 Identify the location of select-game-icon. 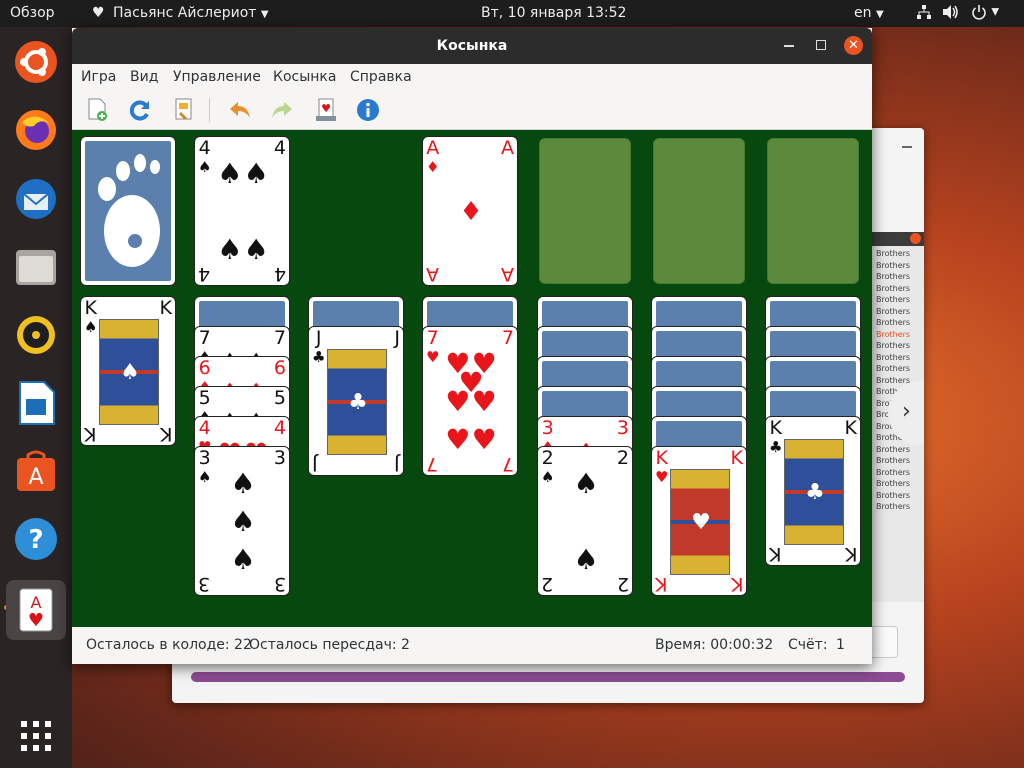
(183, 109).